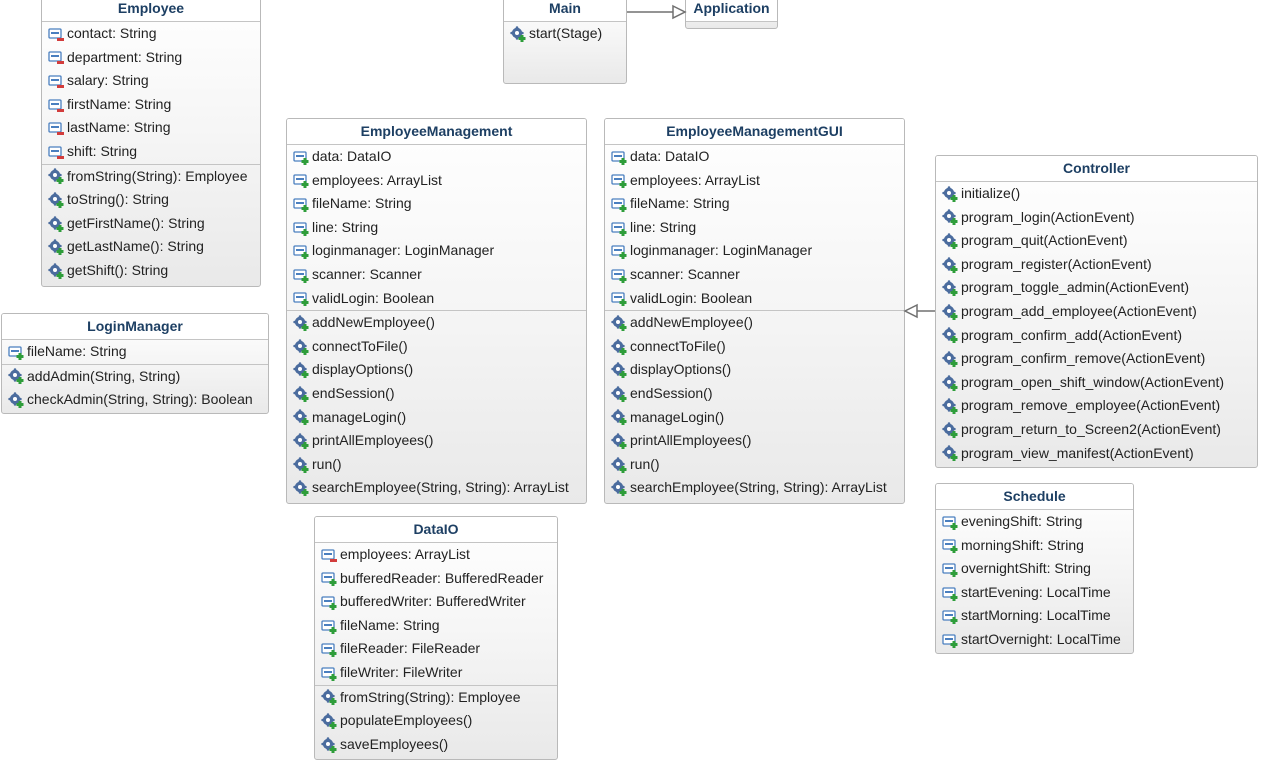  I want to click on method: start(Stage), so click(565, 34).